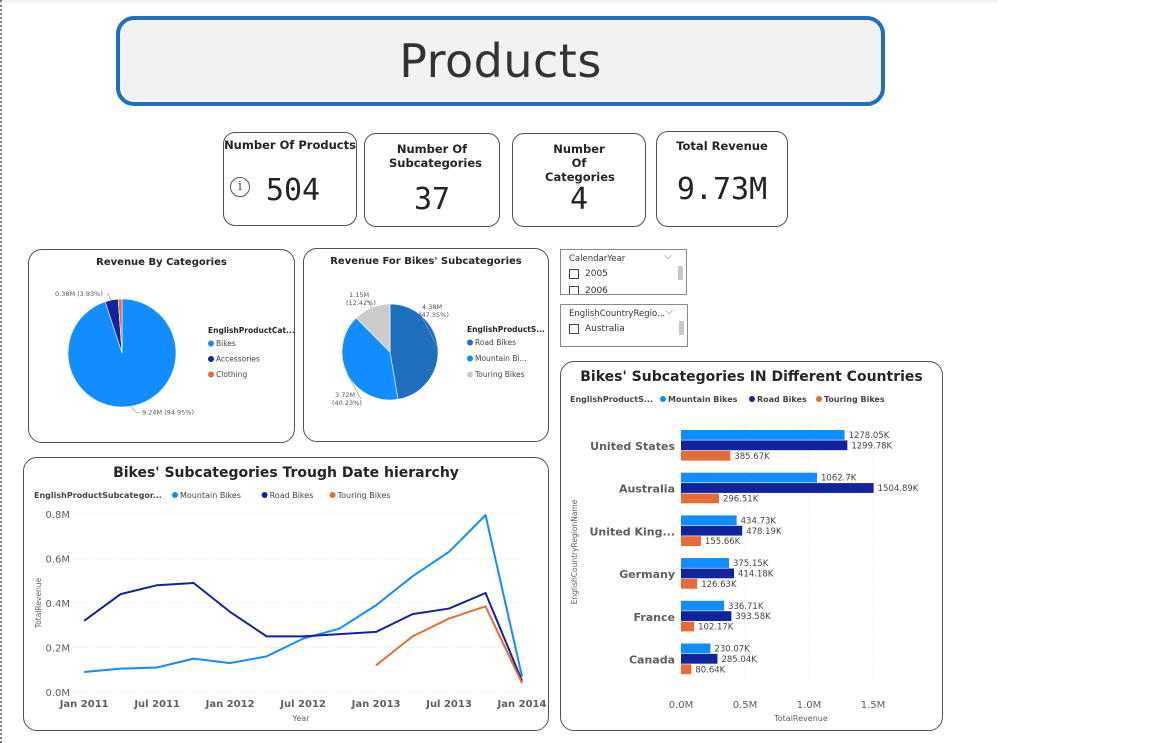 The image size is (1152, 743). I want to click on x-tick-label: Jul 2012, so click(302, 704).